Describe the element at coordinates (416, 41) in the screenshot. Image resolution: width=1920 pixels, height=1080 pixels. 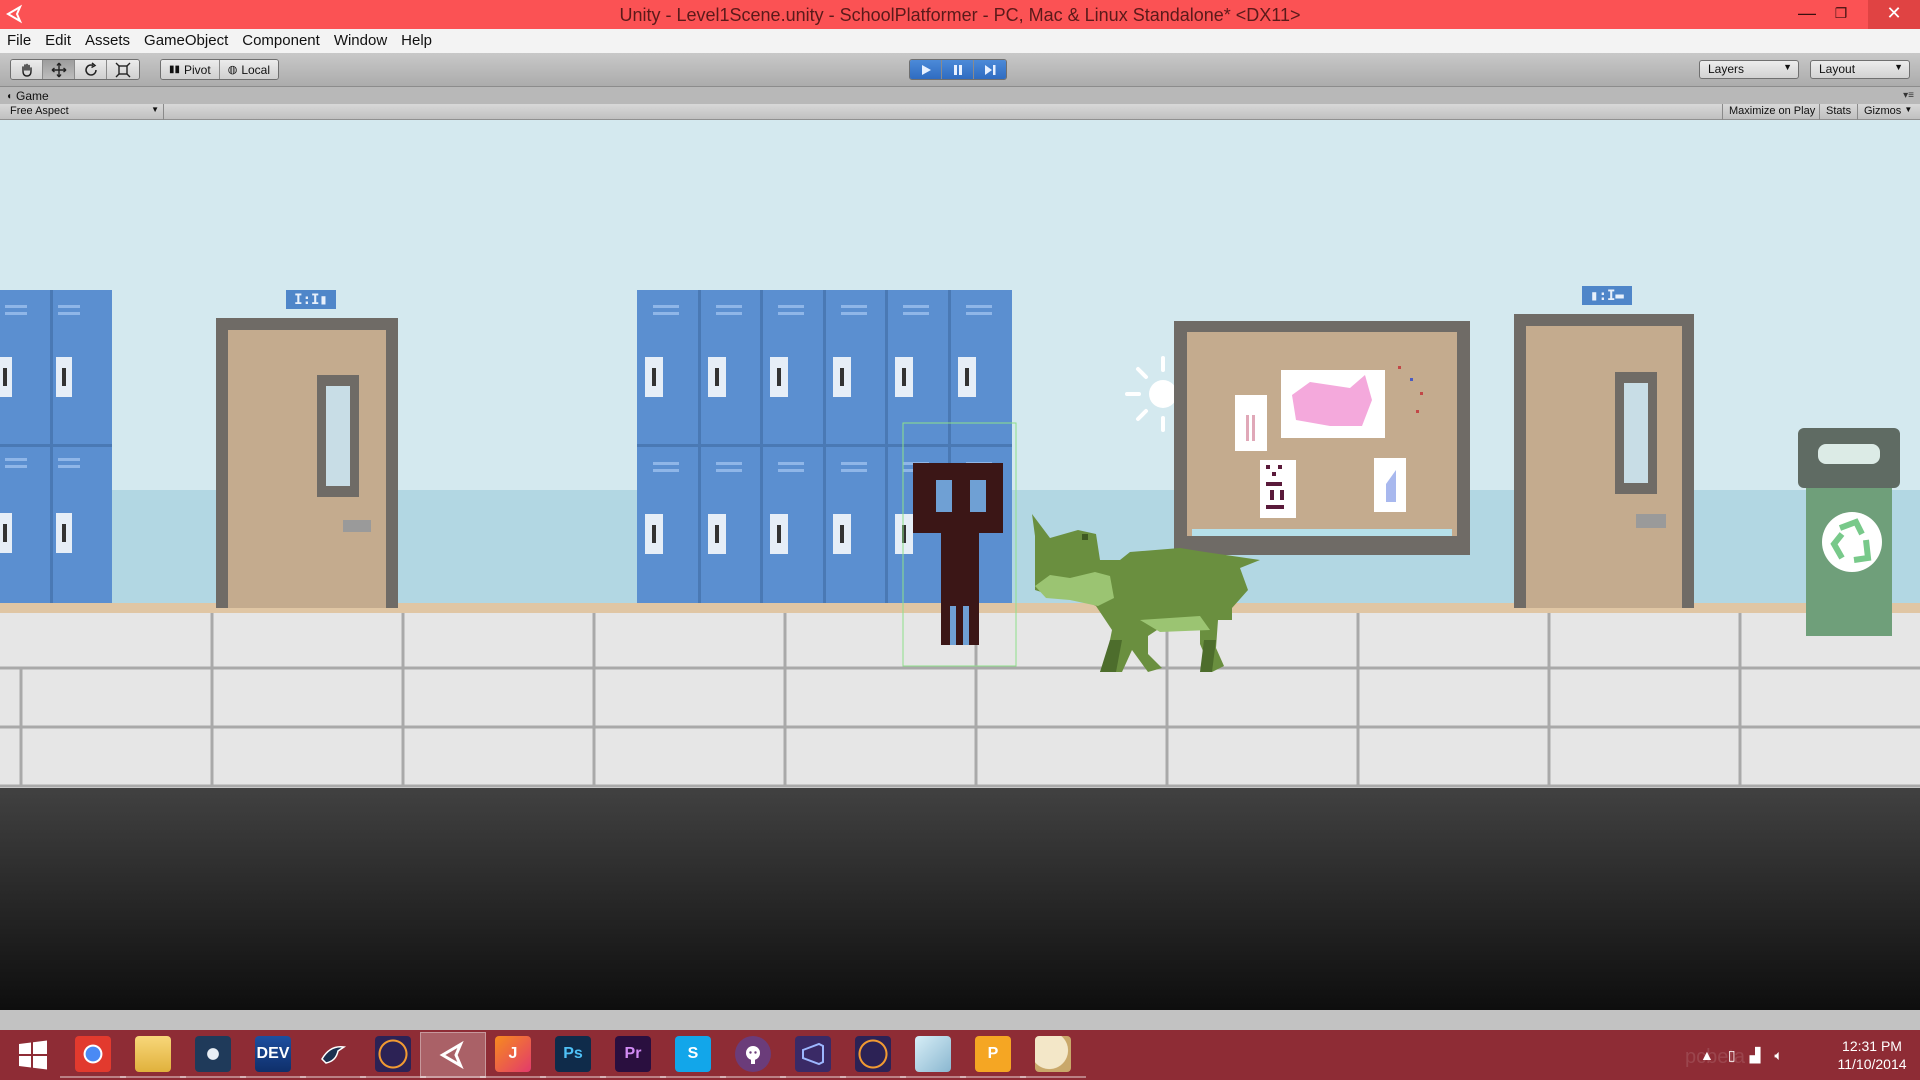
I see `menu-help: Help` at that location.